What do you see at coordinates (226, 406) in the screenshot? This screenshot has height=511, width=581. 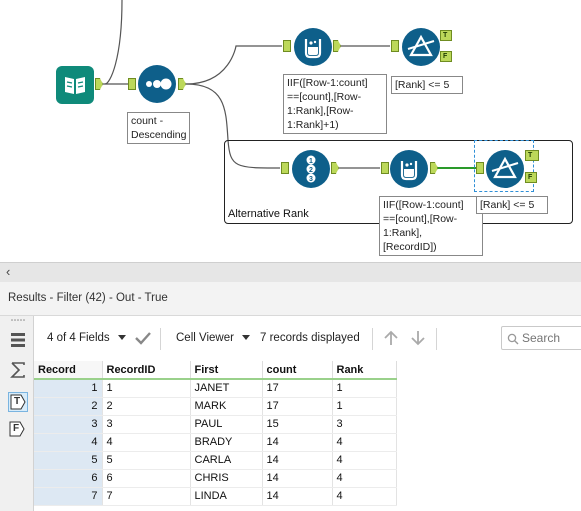 I see `table-cell: MARK` at bounding box center [226, 406].